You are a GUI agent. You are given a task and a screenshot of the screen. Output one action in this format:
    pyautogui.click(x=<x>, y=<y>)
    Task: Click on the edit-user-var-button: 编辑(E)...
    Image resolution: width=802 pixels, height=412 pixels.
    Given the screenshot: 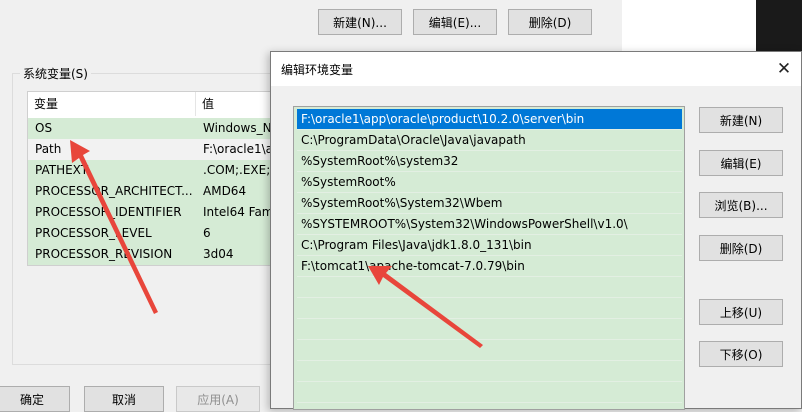 What is the action you would take?
    pyautogui.click(x=455, y=22)
    